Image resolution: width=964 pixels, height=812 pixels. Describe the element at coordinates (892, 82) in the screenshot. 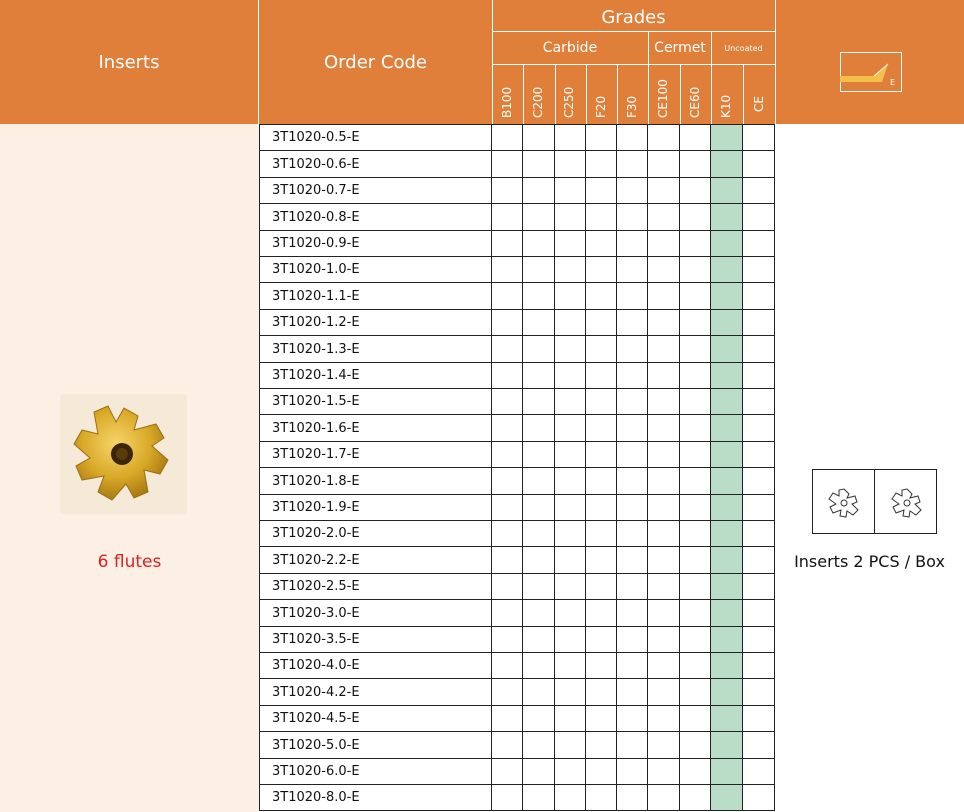

I see `svg-text: E` at that location.